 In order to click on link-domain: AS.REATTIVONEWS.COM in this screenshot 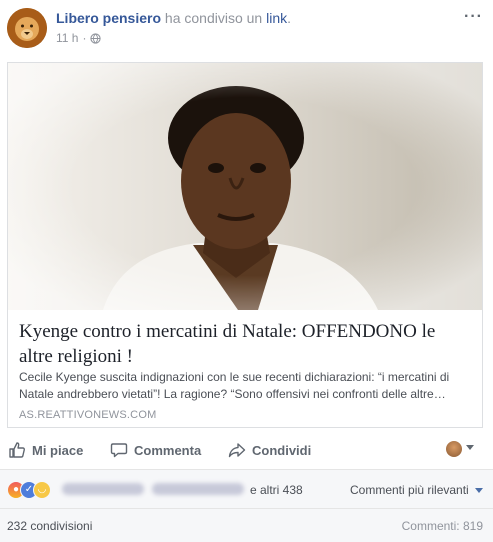, I will do `click(88, 415)`.